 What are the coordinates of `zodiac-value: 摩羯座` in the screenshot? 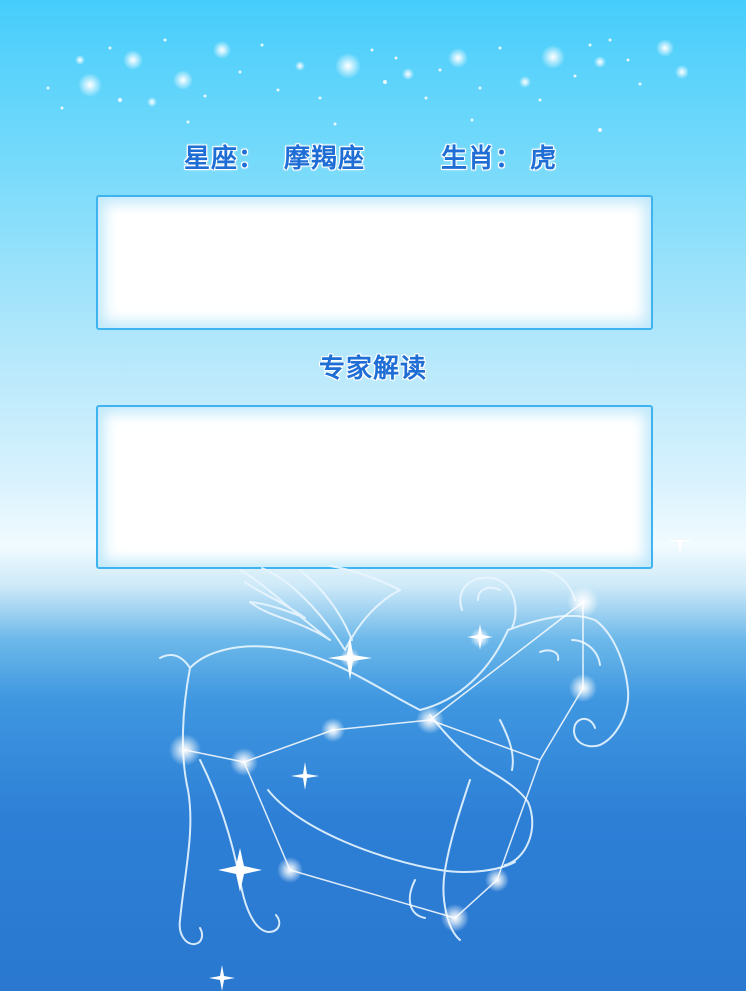 It's located at (325, 159).